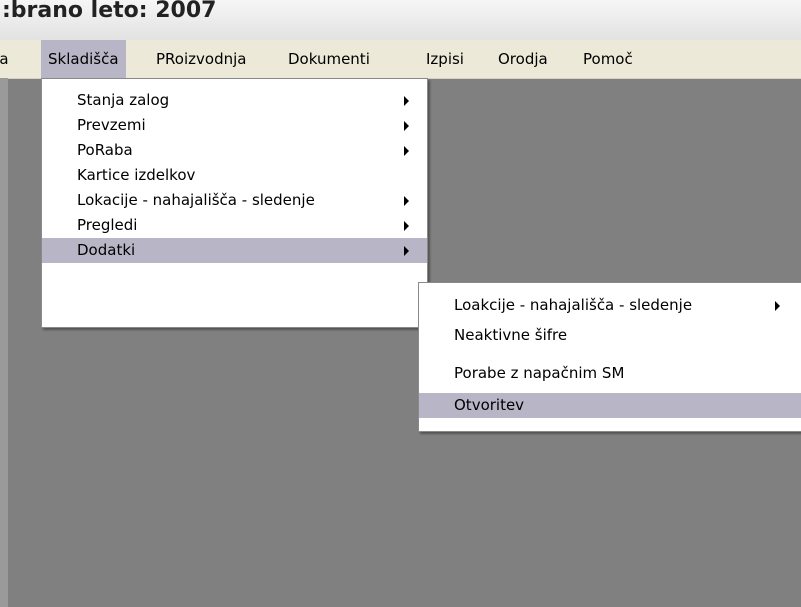  I want to click on menu-item-label: Loakcije - nahajališča - sledenje, so click(573, 305).